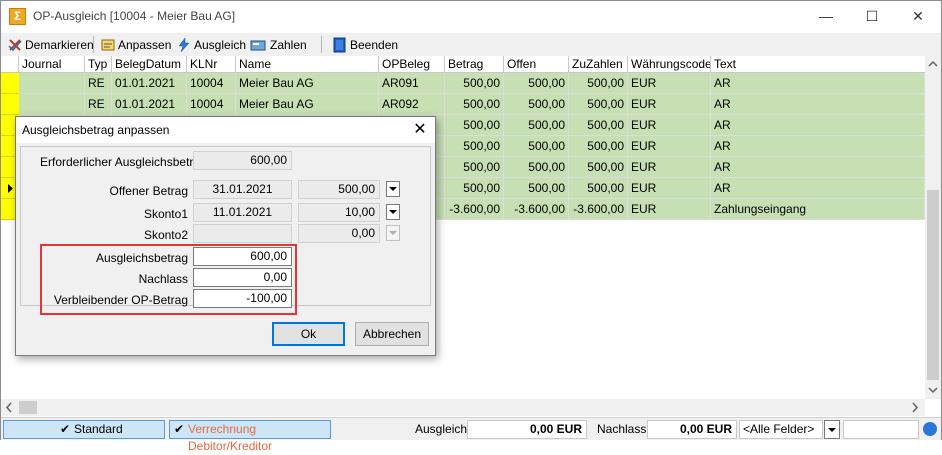 This screenshot has width=942, height=455. Describe the element at coordinates (9, 407) in the screenshot. I see `scroll-left-icon` at that location.